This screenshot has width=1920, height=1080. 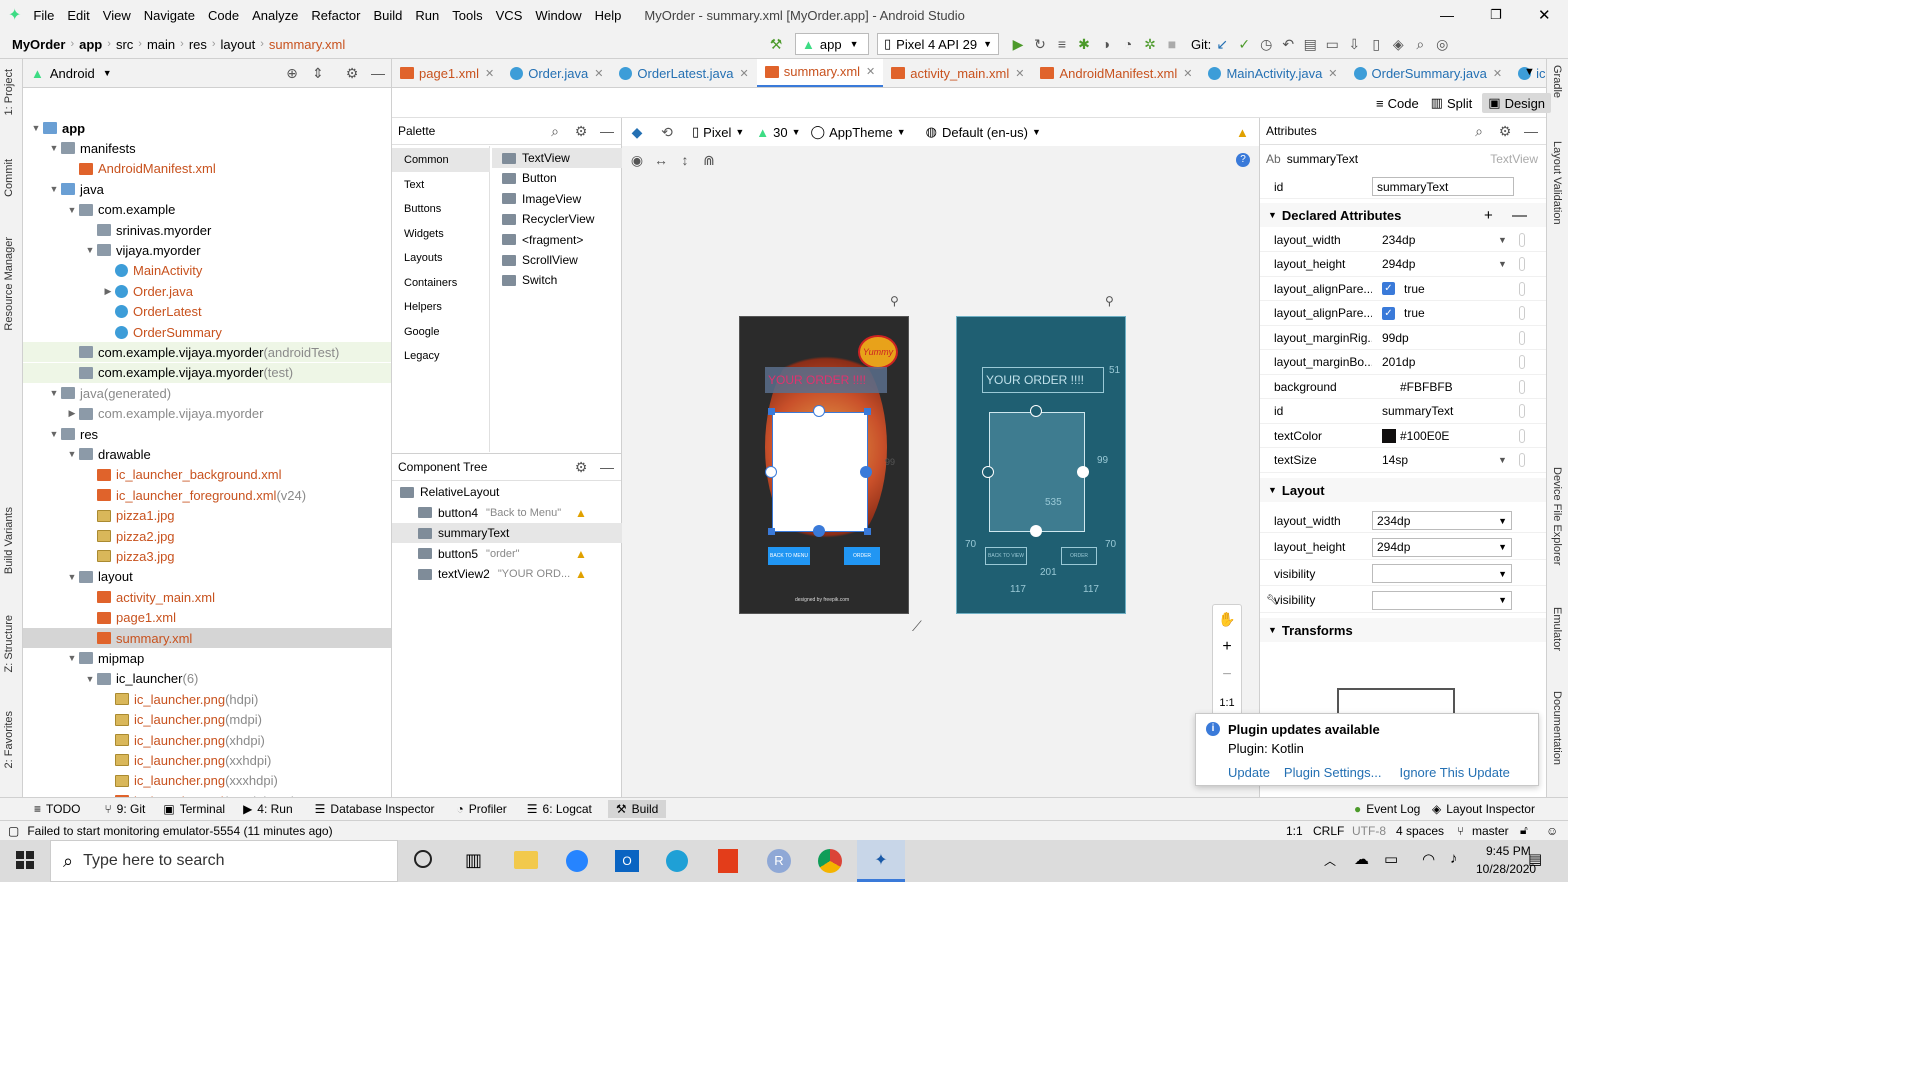 What do you see at coordinates (198, 44) in the screenshot?
I see `breadcrumb-item: res` at bounding box center [198, 44].